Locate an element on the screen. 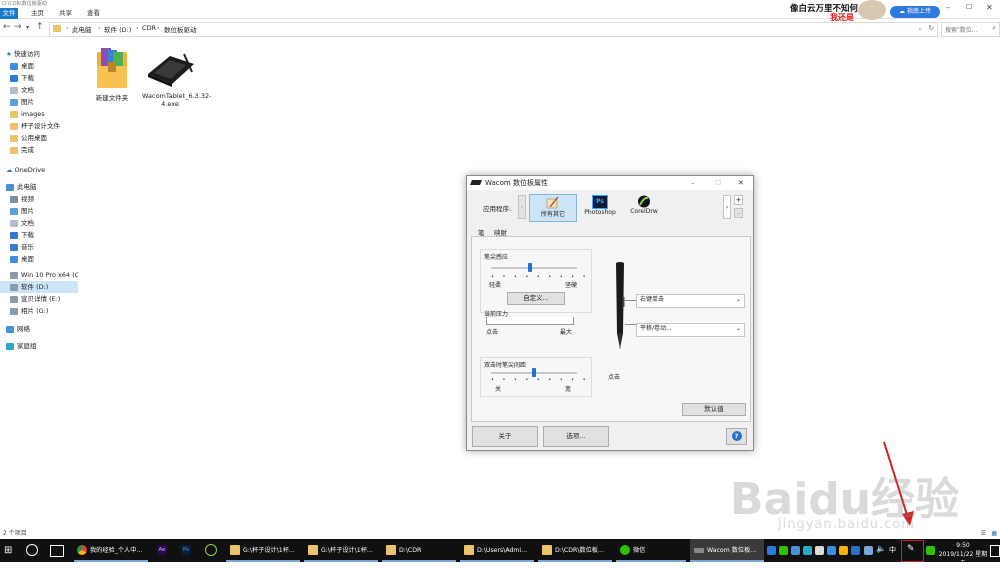 The image size is (1000, 568). nav-drive-c: Win 10 Pro x64 (C is located at coordinates (43, 275).